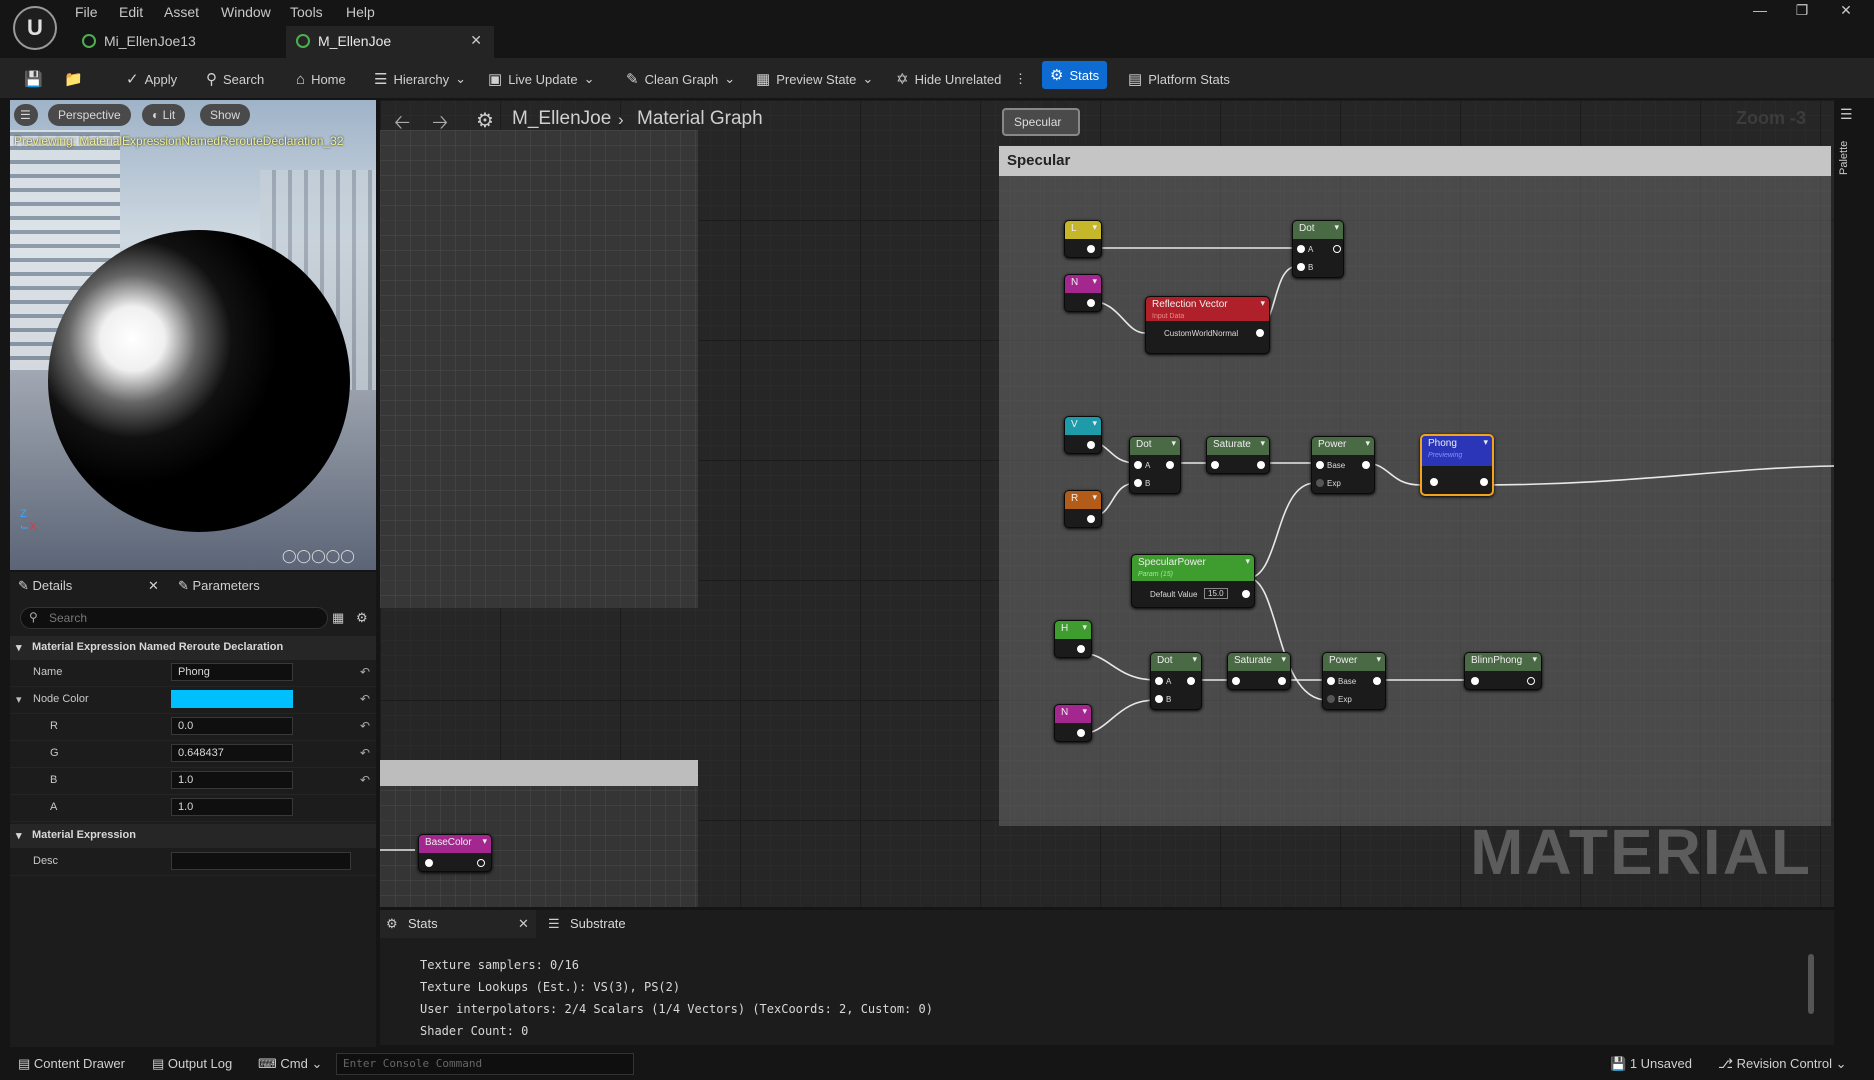 Image resolution: width=1874 pixels, height=1080 pixels. I want to click on node-blinnphong: BlinnPhong ▾, so click(1503, 671).